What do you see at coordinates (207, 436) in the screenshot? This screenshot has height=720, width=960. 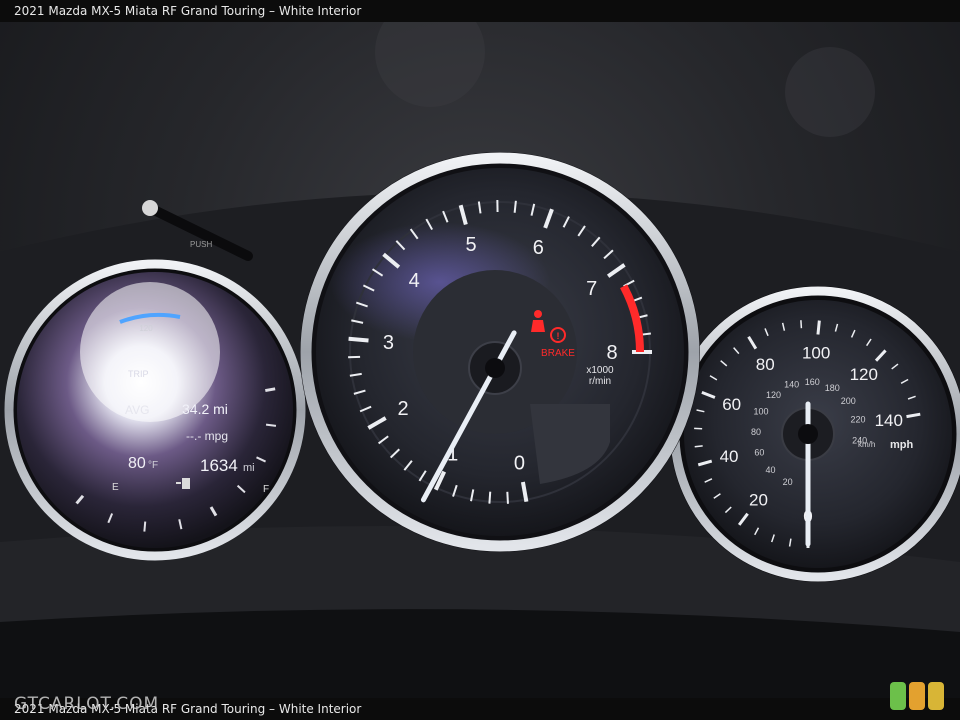 I see `mpg-value: --.- mpg` at bounding box center [207, 436].